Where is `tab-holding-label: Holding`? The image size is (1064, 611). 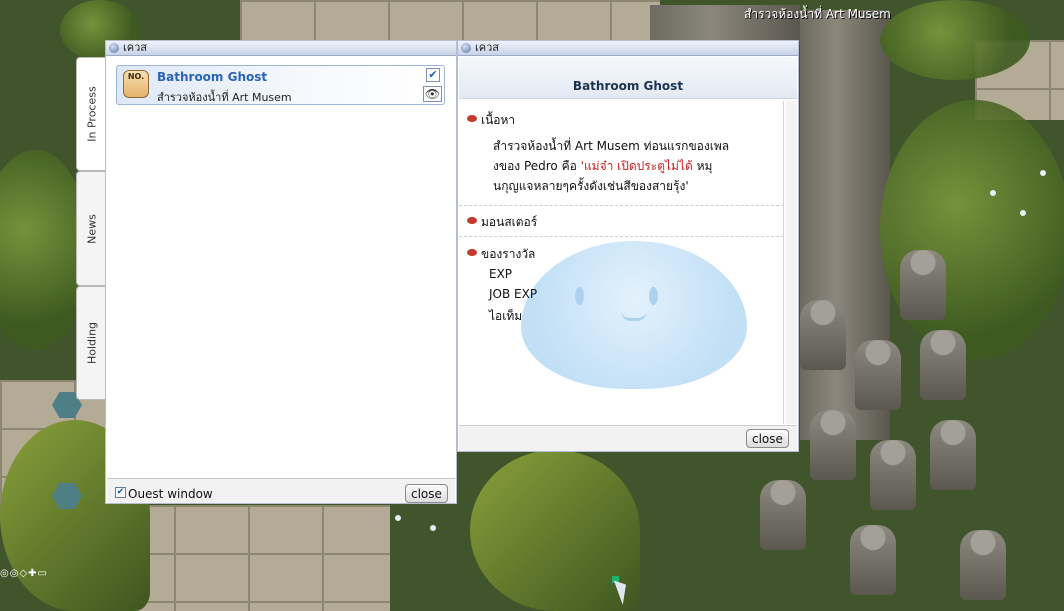
tab-holding-label: Holding is located at coordinates (91, 343).